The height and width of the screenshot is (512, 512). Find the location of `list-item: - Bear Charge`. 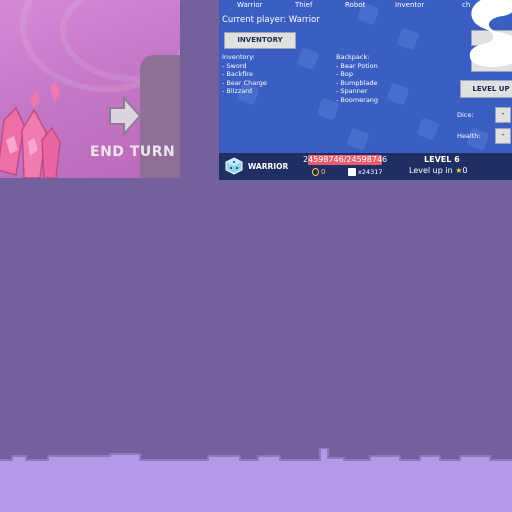

list-item: - Bear Charge is located at coordinates (244, 82).